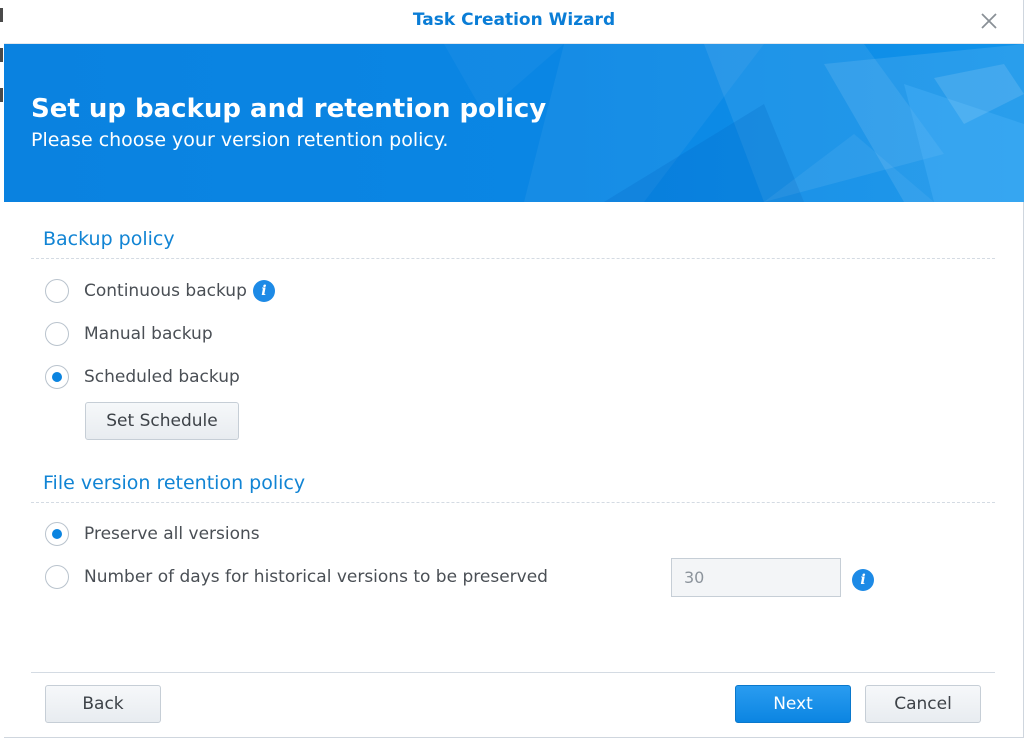 This screenshot has width=1024, height=742. I want to click on banner-heading: Set up backup and retention policy, so click(289, 109).